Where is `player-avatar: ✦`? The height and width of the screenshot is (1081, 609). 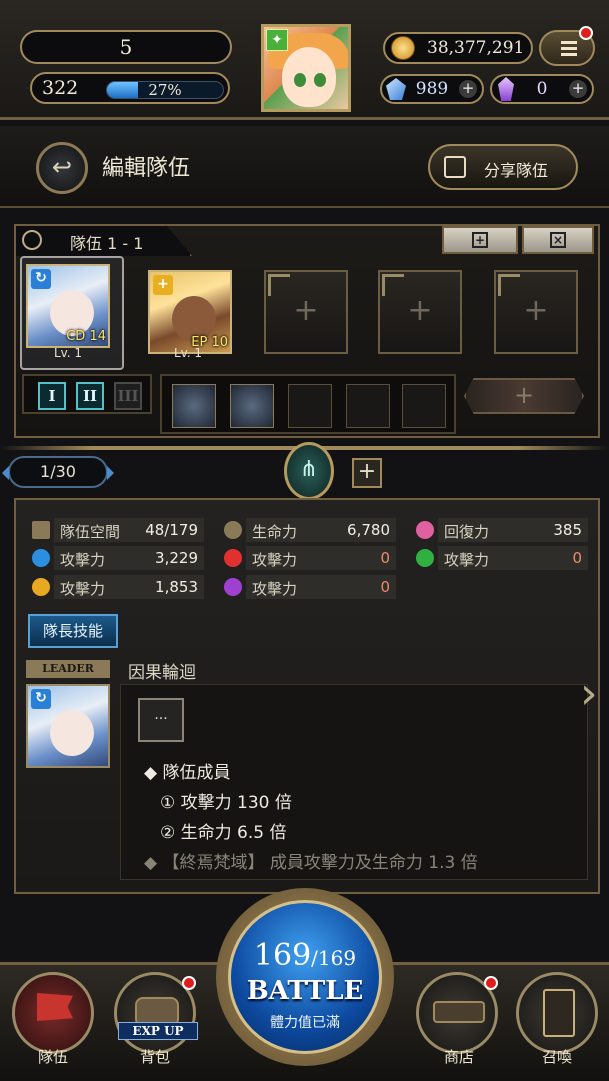 player-avatar: ✦ is located at coordinates (306, 68).